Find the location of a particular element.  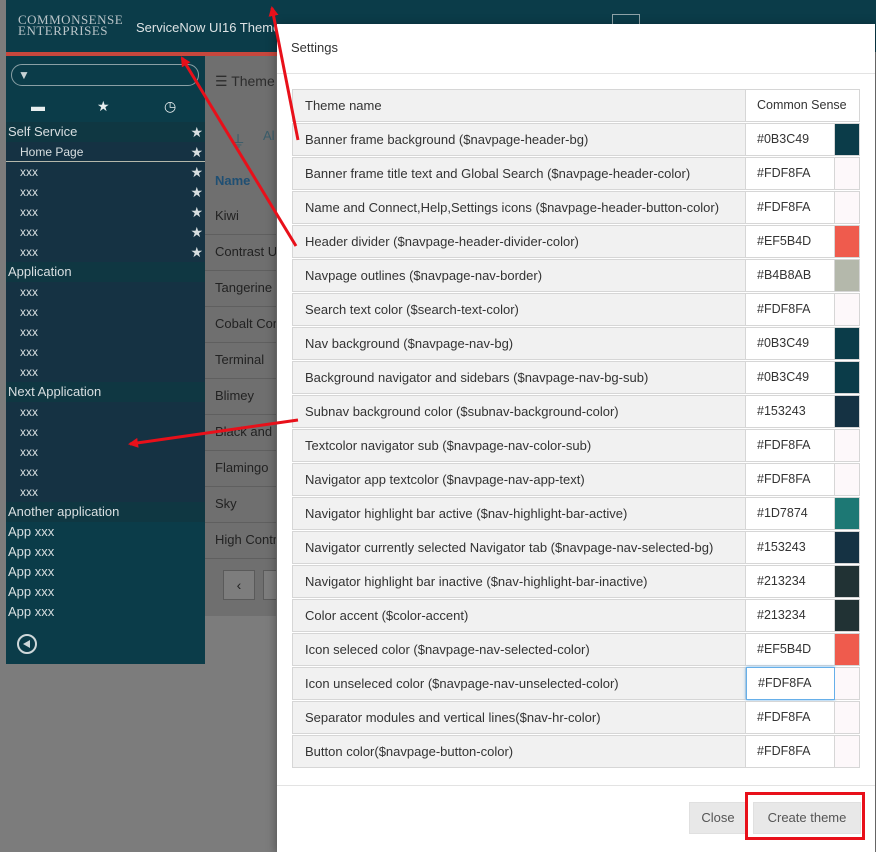

clock-icon: ◷ is located at coordinates (170, 106).